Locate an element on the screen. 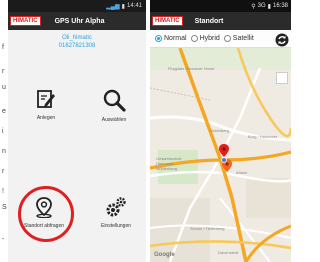 The height and width of the screenshot is (262, 320). edge-char: S is located at coordinates (4, 207).